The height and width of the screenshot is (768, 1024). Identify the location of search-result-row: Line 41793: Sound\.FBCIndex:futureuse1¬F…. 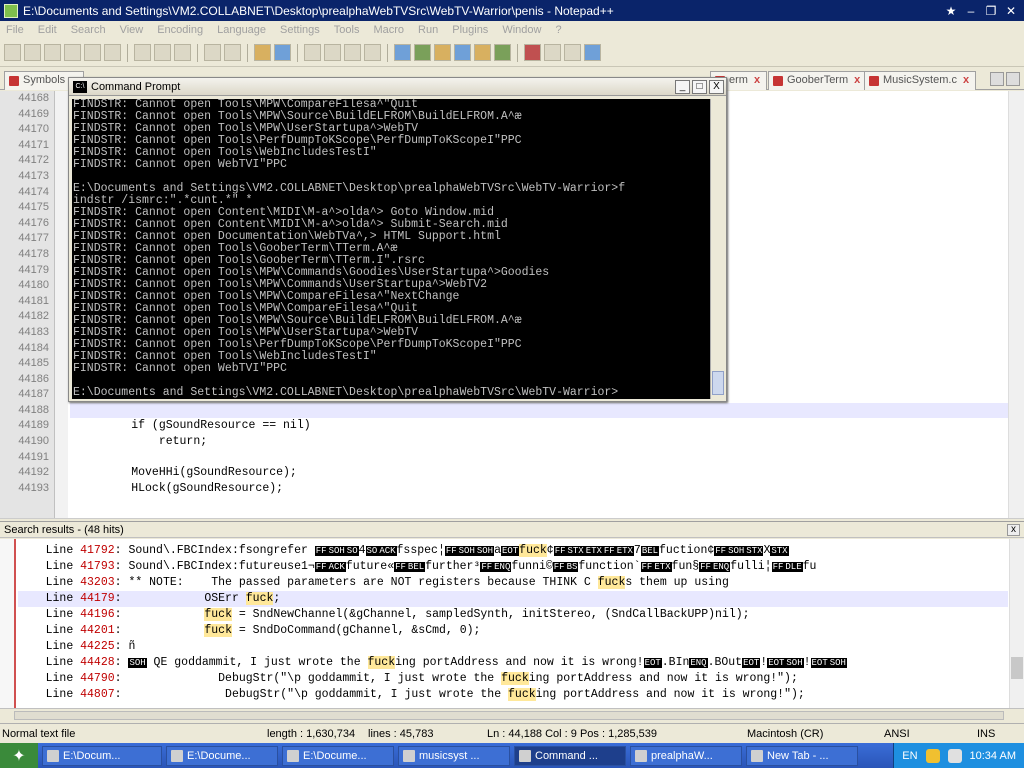
(513, 567).